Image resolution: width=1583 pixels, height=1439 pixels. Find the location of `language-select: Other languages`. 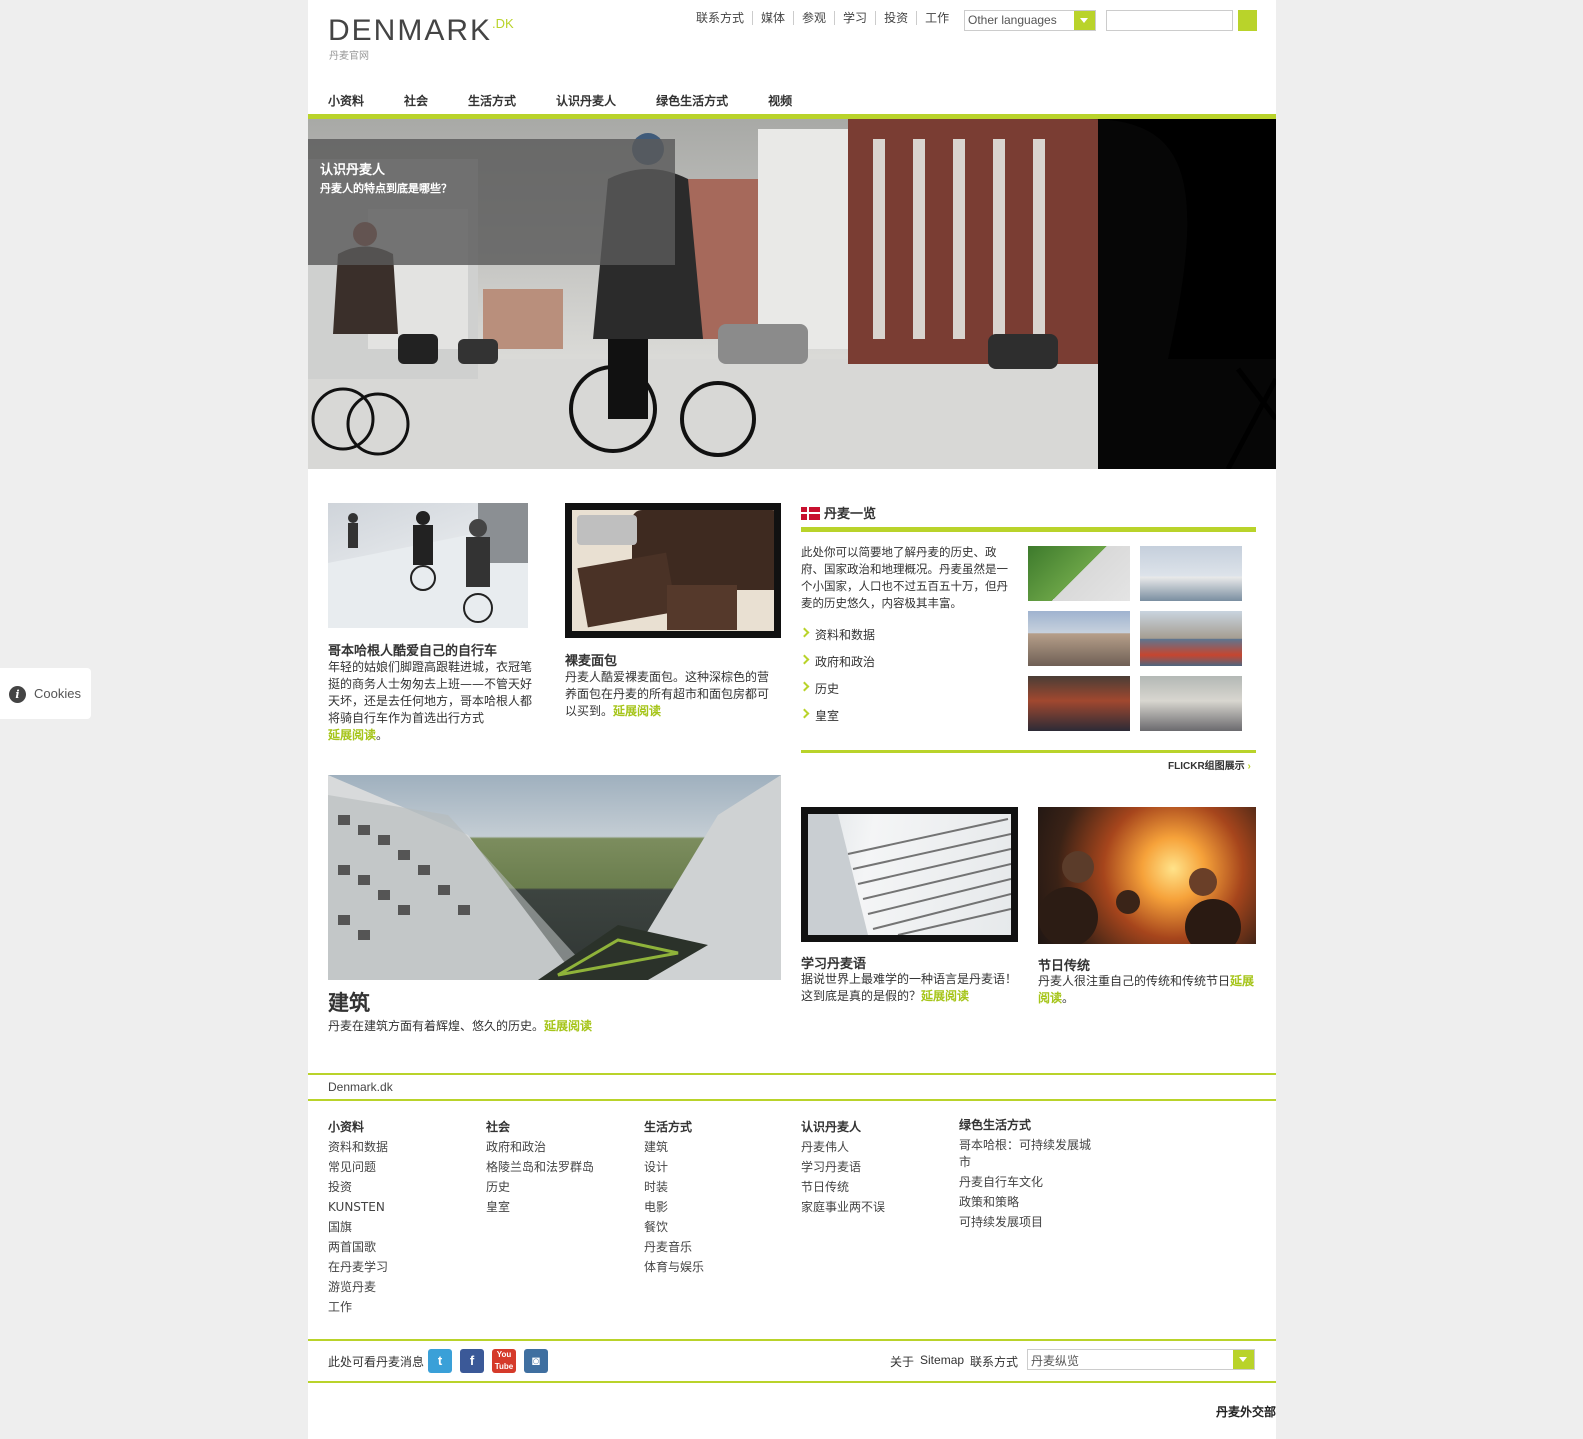

language-select: Other languages is located at coordinates (1030, 20).